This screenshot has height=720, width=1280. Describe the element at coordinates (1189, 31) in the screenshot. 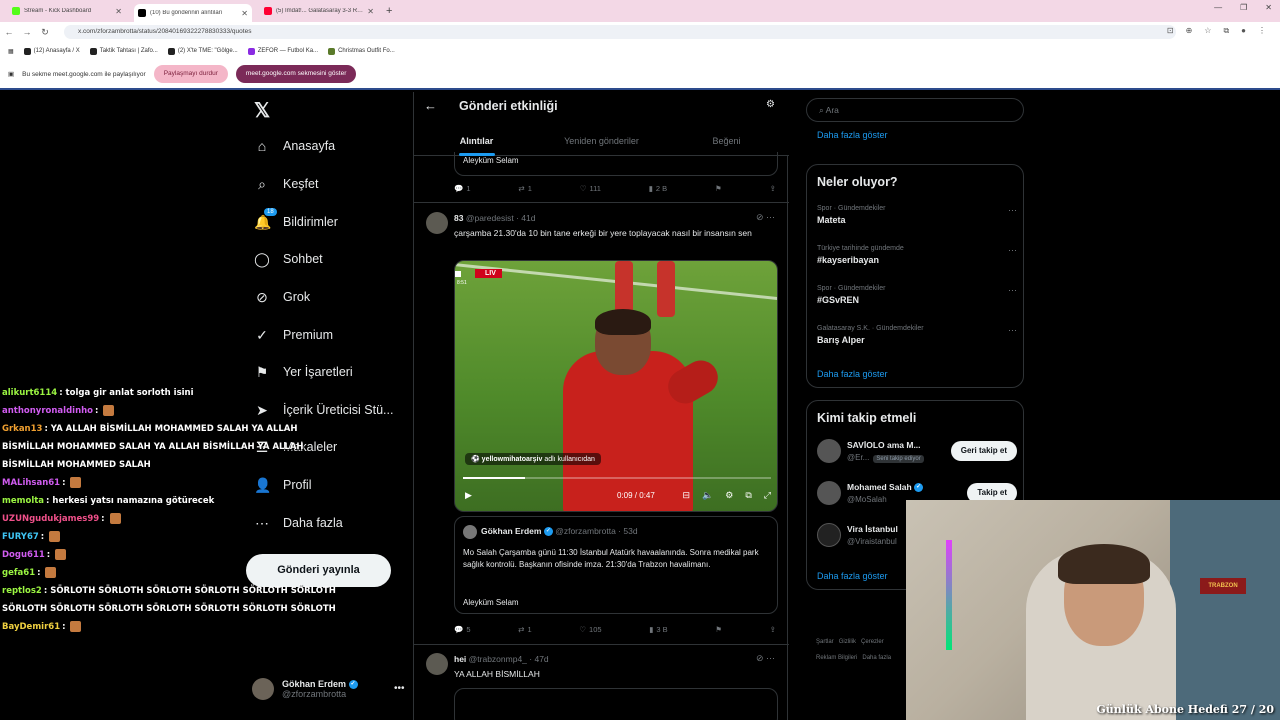

I see `zoom-icon: ⊕` at that location.